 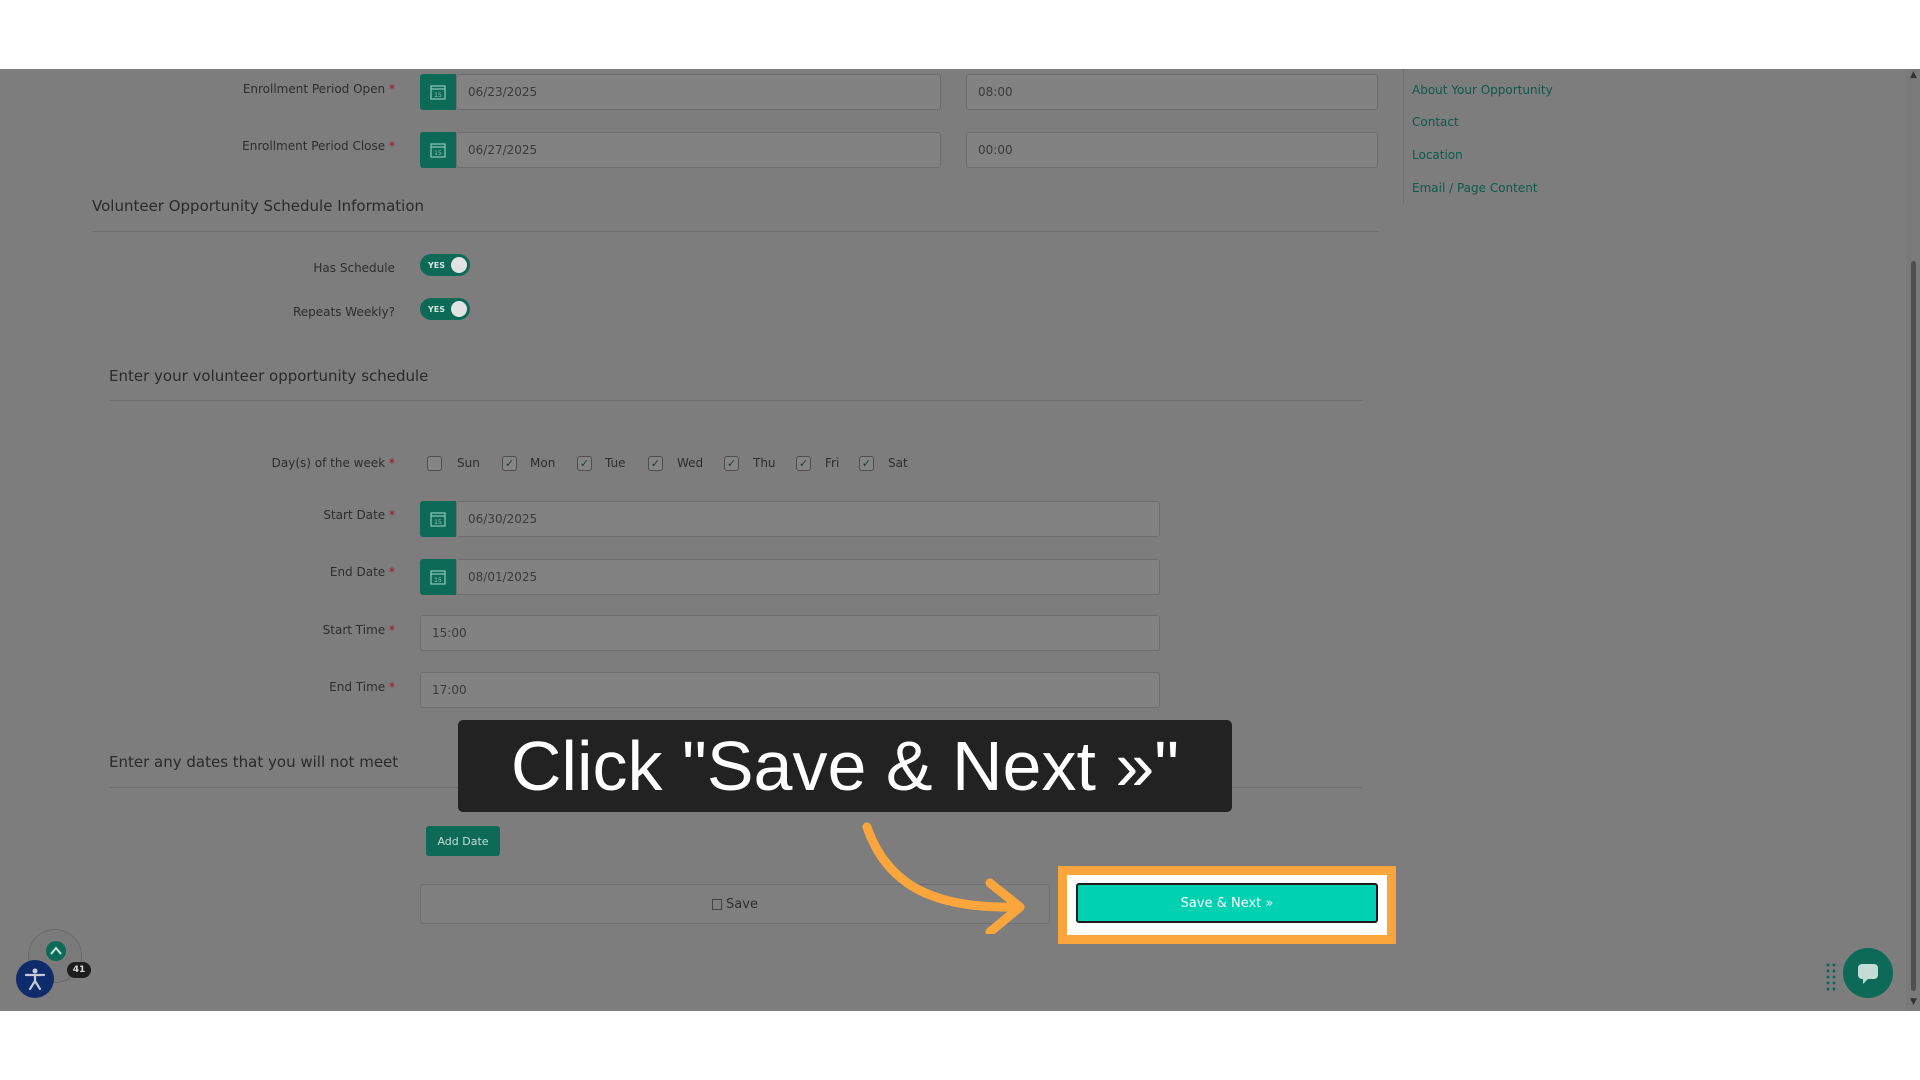 What do you see at coordinates (314, 89) in the screenshot?
I see `enrollment-open-label-text: Enrollment Period Open` at bounding box center [314, 89].